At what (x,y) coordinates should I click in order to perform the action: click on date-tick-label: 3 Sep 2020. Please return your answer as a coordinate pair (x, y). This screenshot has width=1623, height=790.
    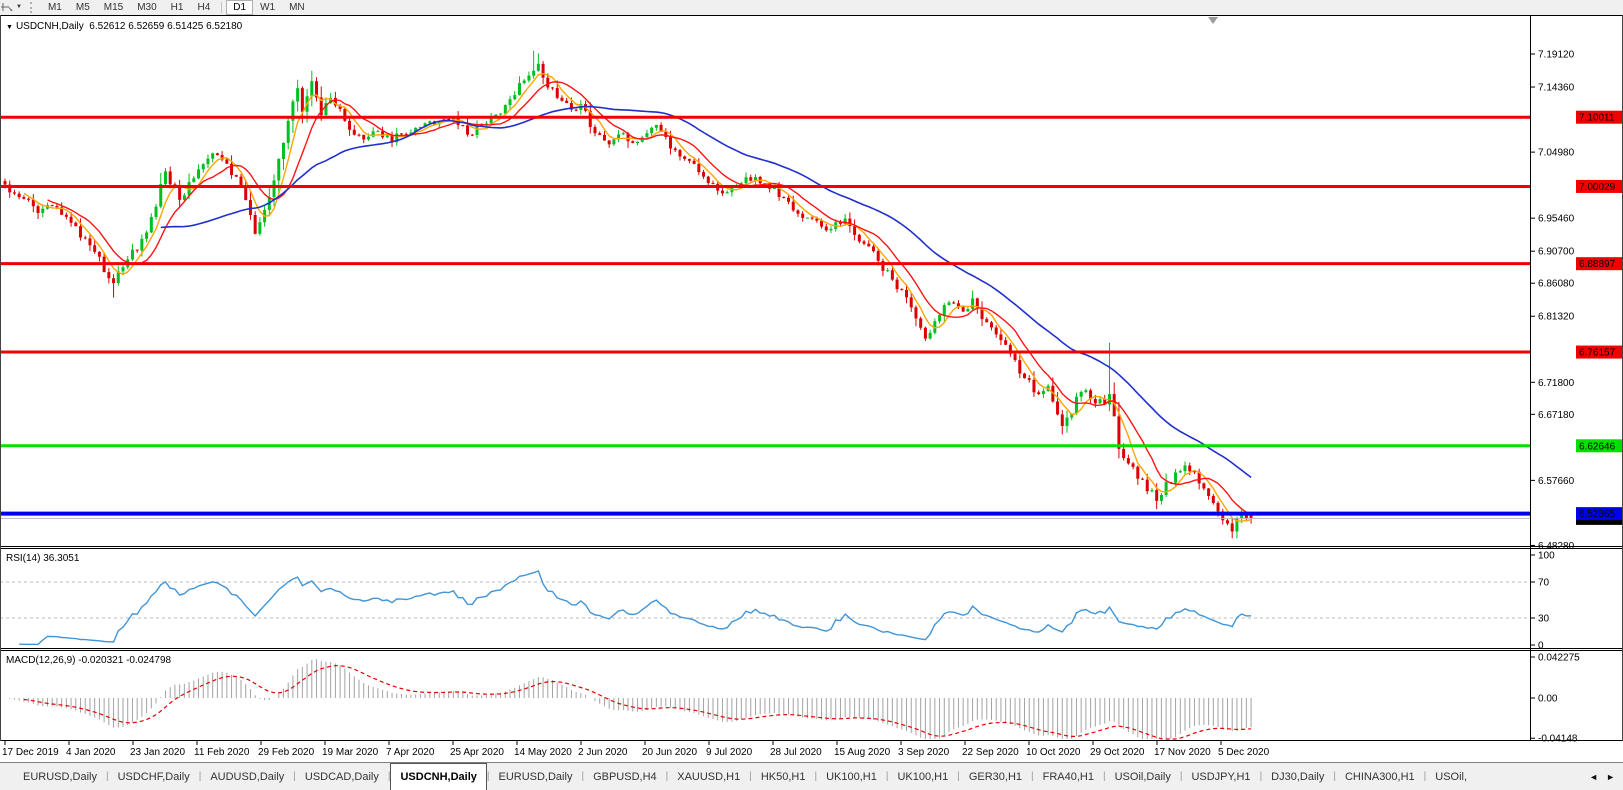
    Looking at the image, I should click on (924, 752).